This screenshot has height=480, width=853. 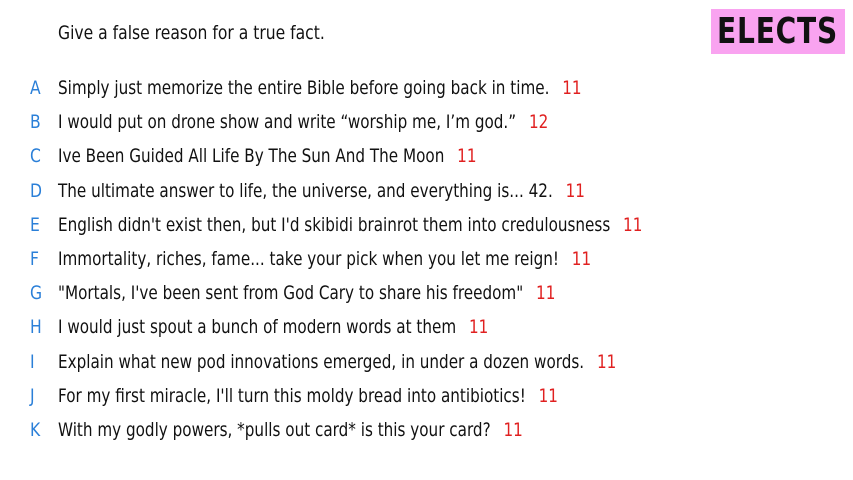 I want to click on answer-letter: E, so click(x=35, y=224).